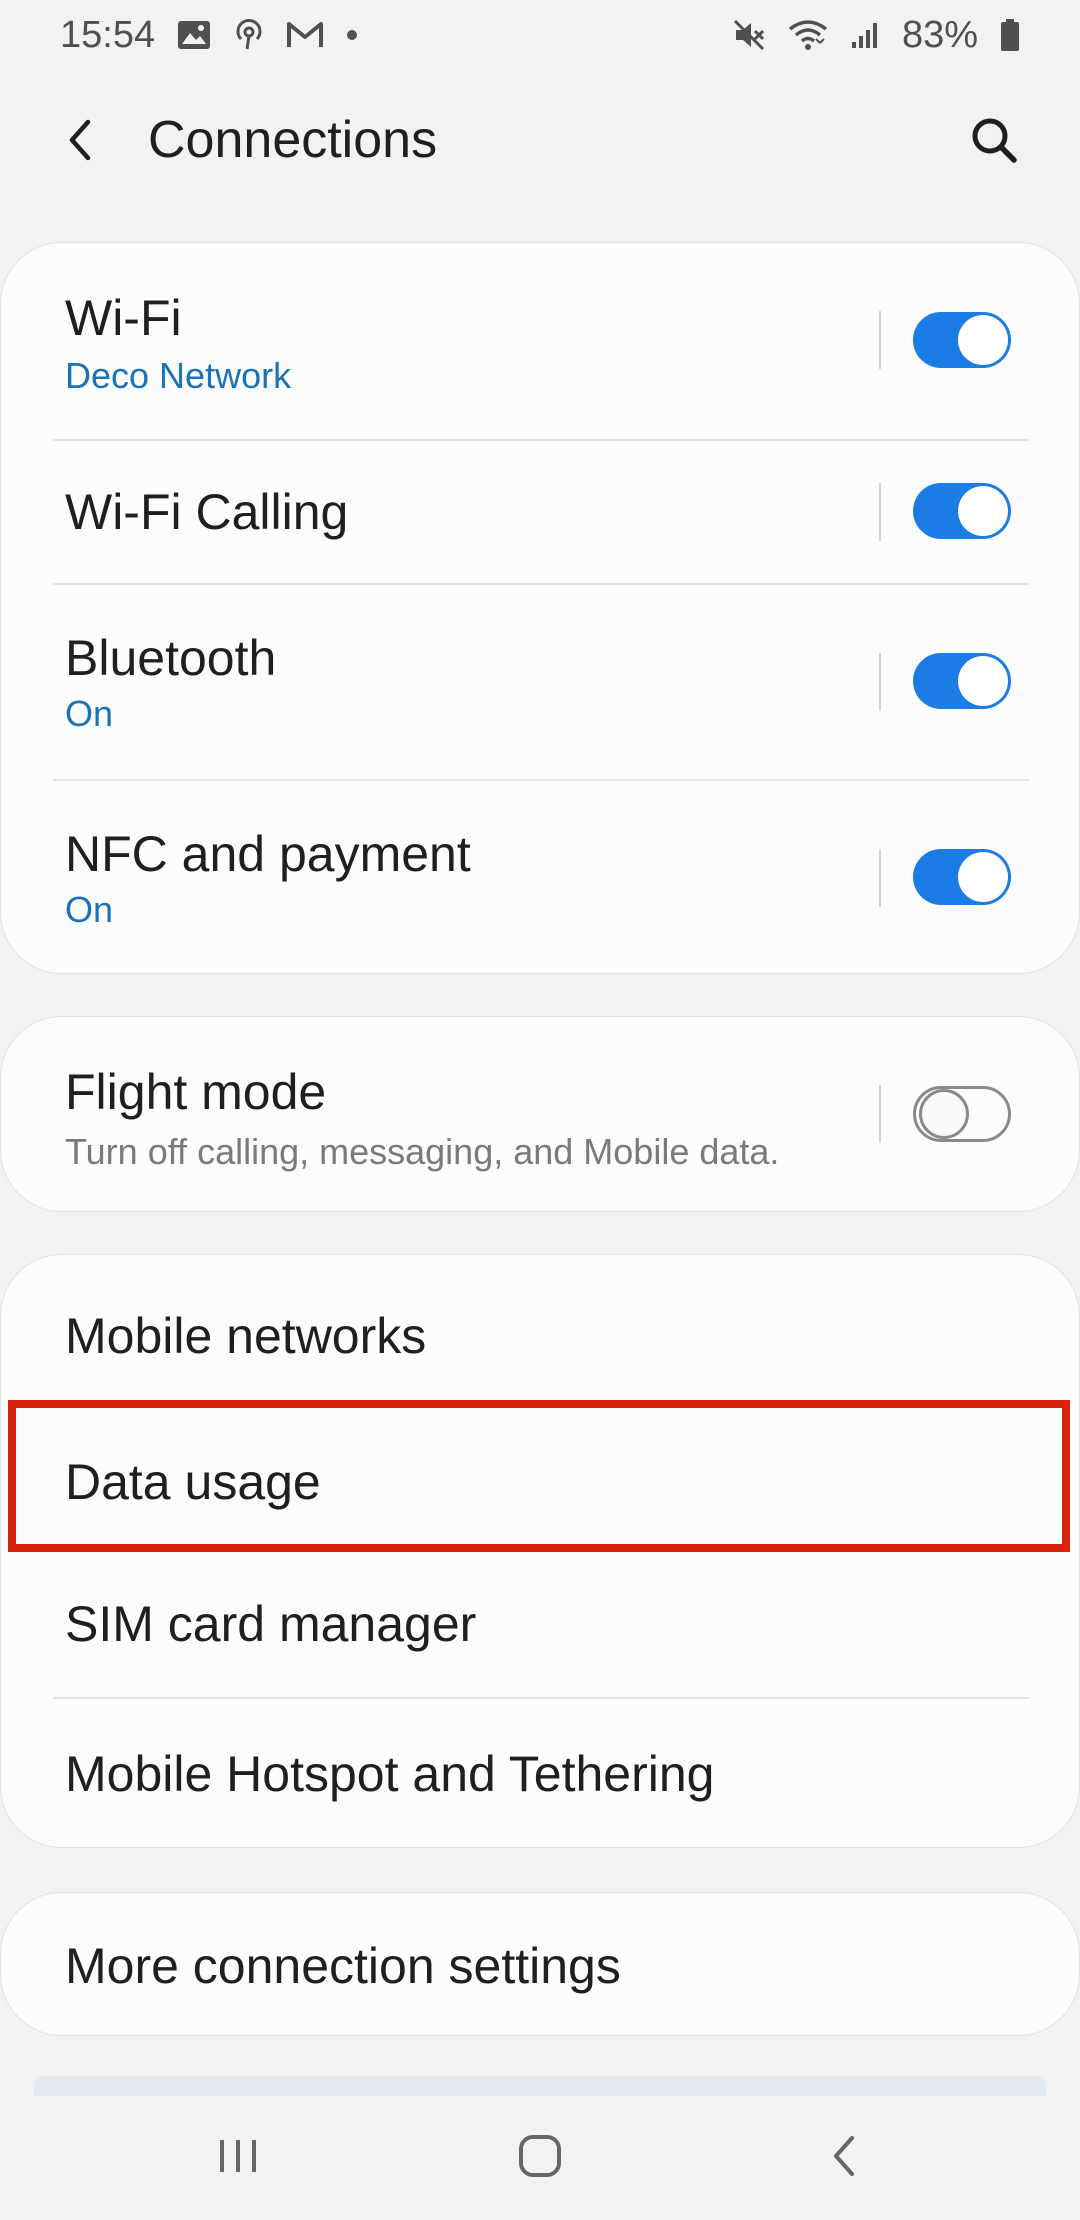 Image resolution: width=1080 pixels, height=2220 pixels. I want to click on search-icon, so click(994, 140).